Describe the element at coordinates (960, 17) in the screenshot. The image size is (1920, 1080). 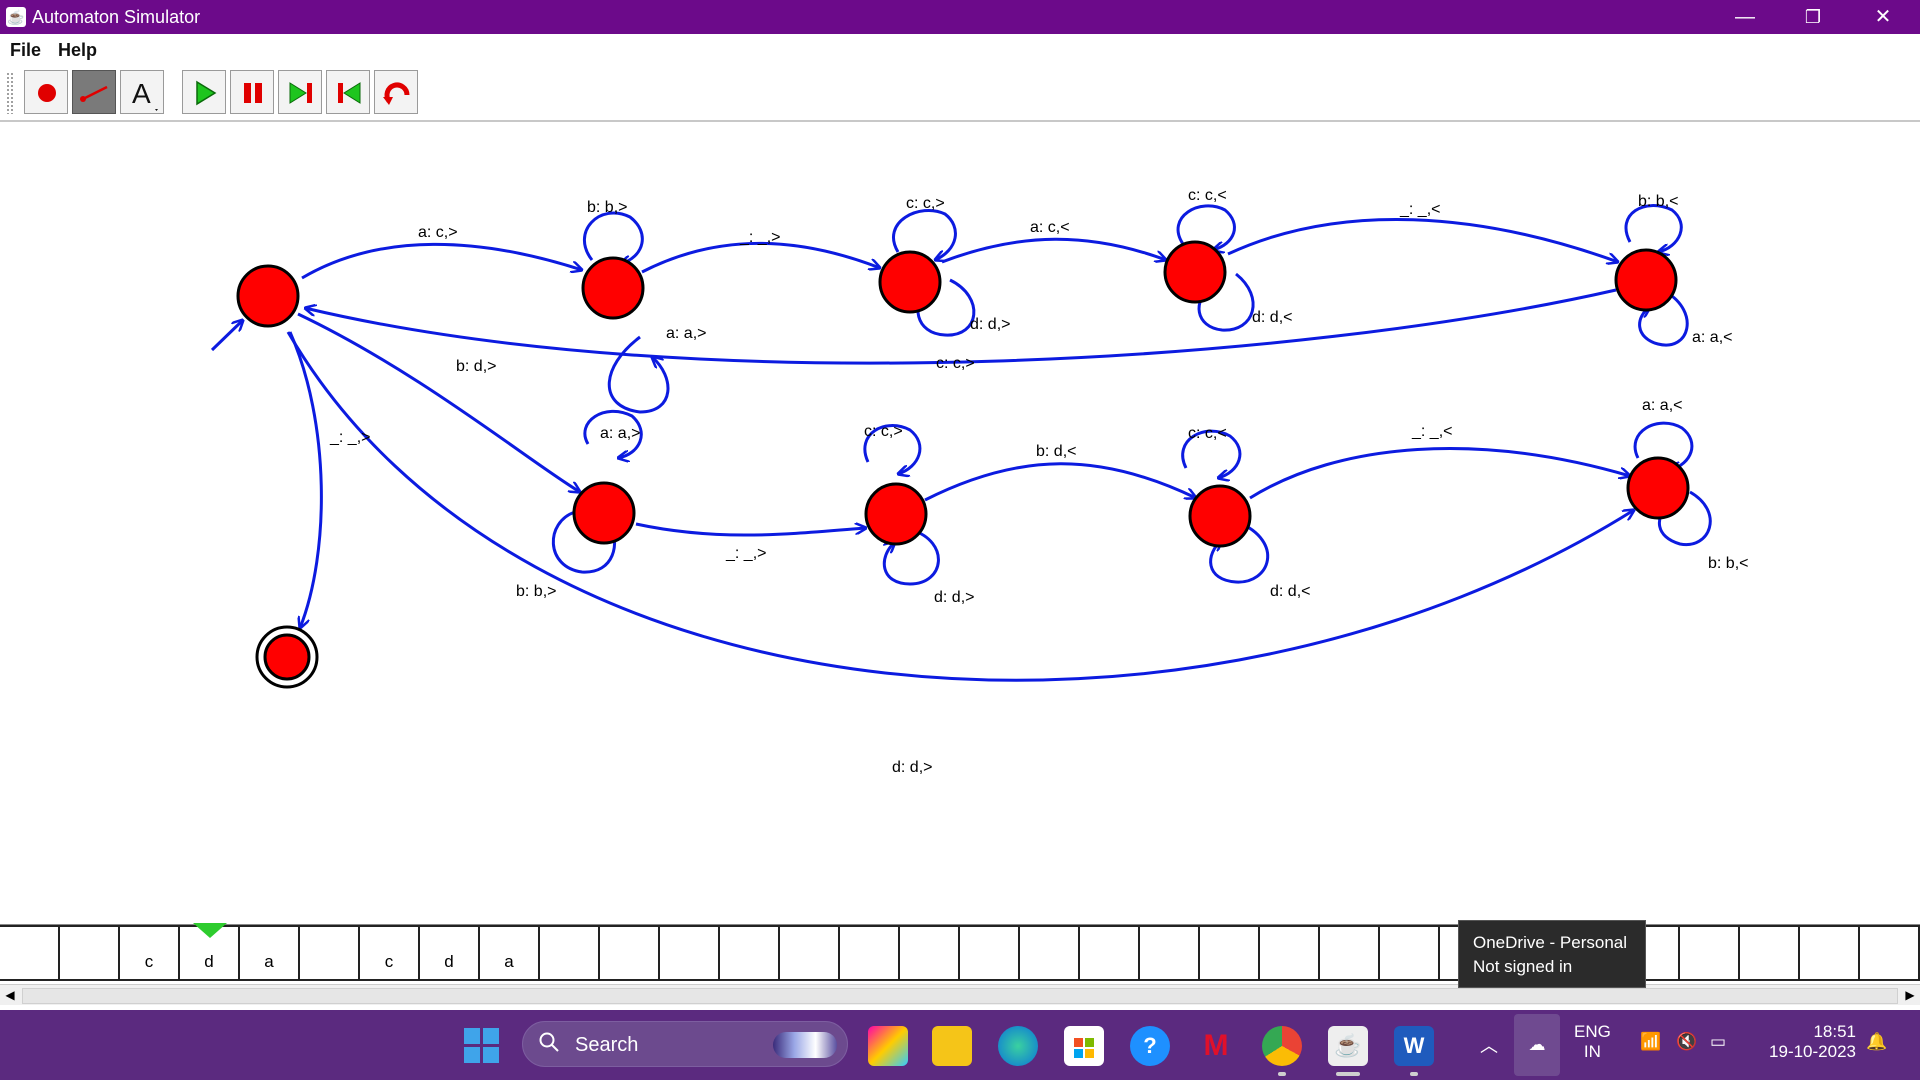
I see `title-bar: ☕ Automaton Simulator — ❐ ✕` at that location.